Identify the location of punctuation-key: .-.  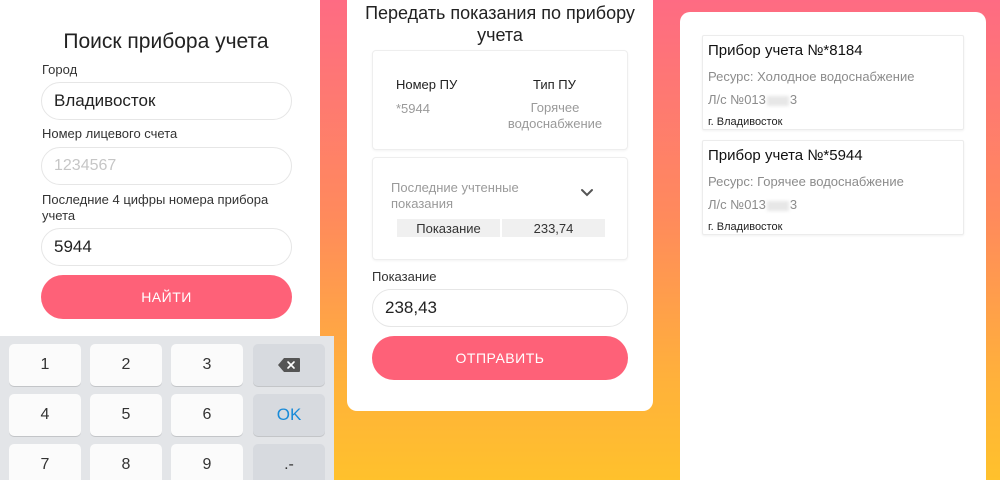
(289, 462).